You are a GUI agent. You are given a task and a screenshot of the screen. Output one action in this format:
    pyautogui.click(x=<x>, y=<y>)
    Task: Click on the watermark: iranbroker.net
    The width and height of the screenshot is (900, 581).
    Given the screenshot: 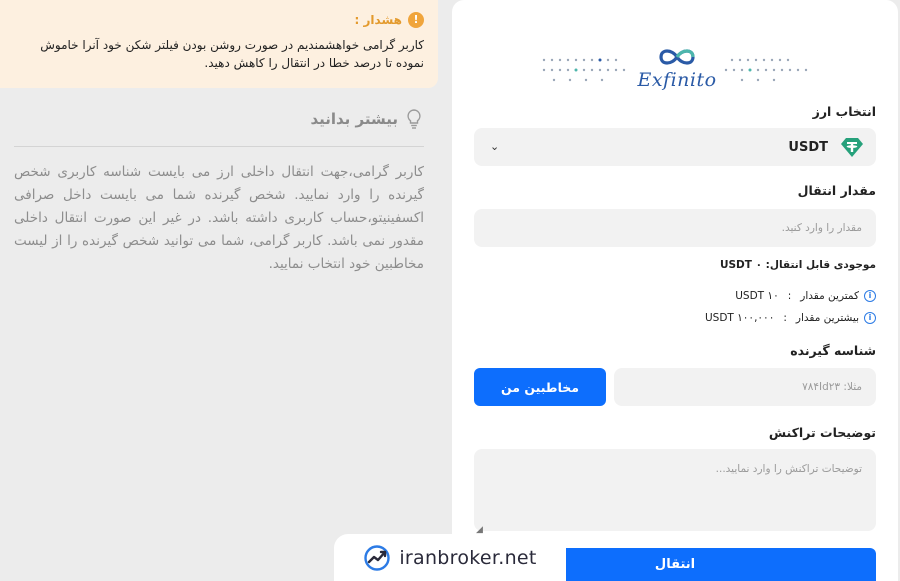 What is the action you would take?
    pyautogui.click(x=450, y=557)
    